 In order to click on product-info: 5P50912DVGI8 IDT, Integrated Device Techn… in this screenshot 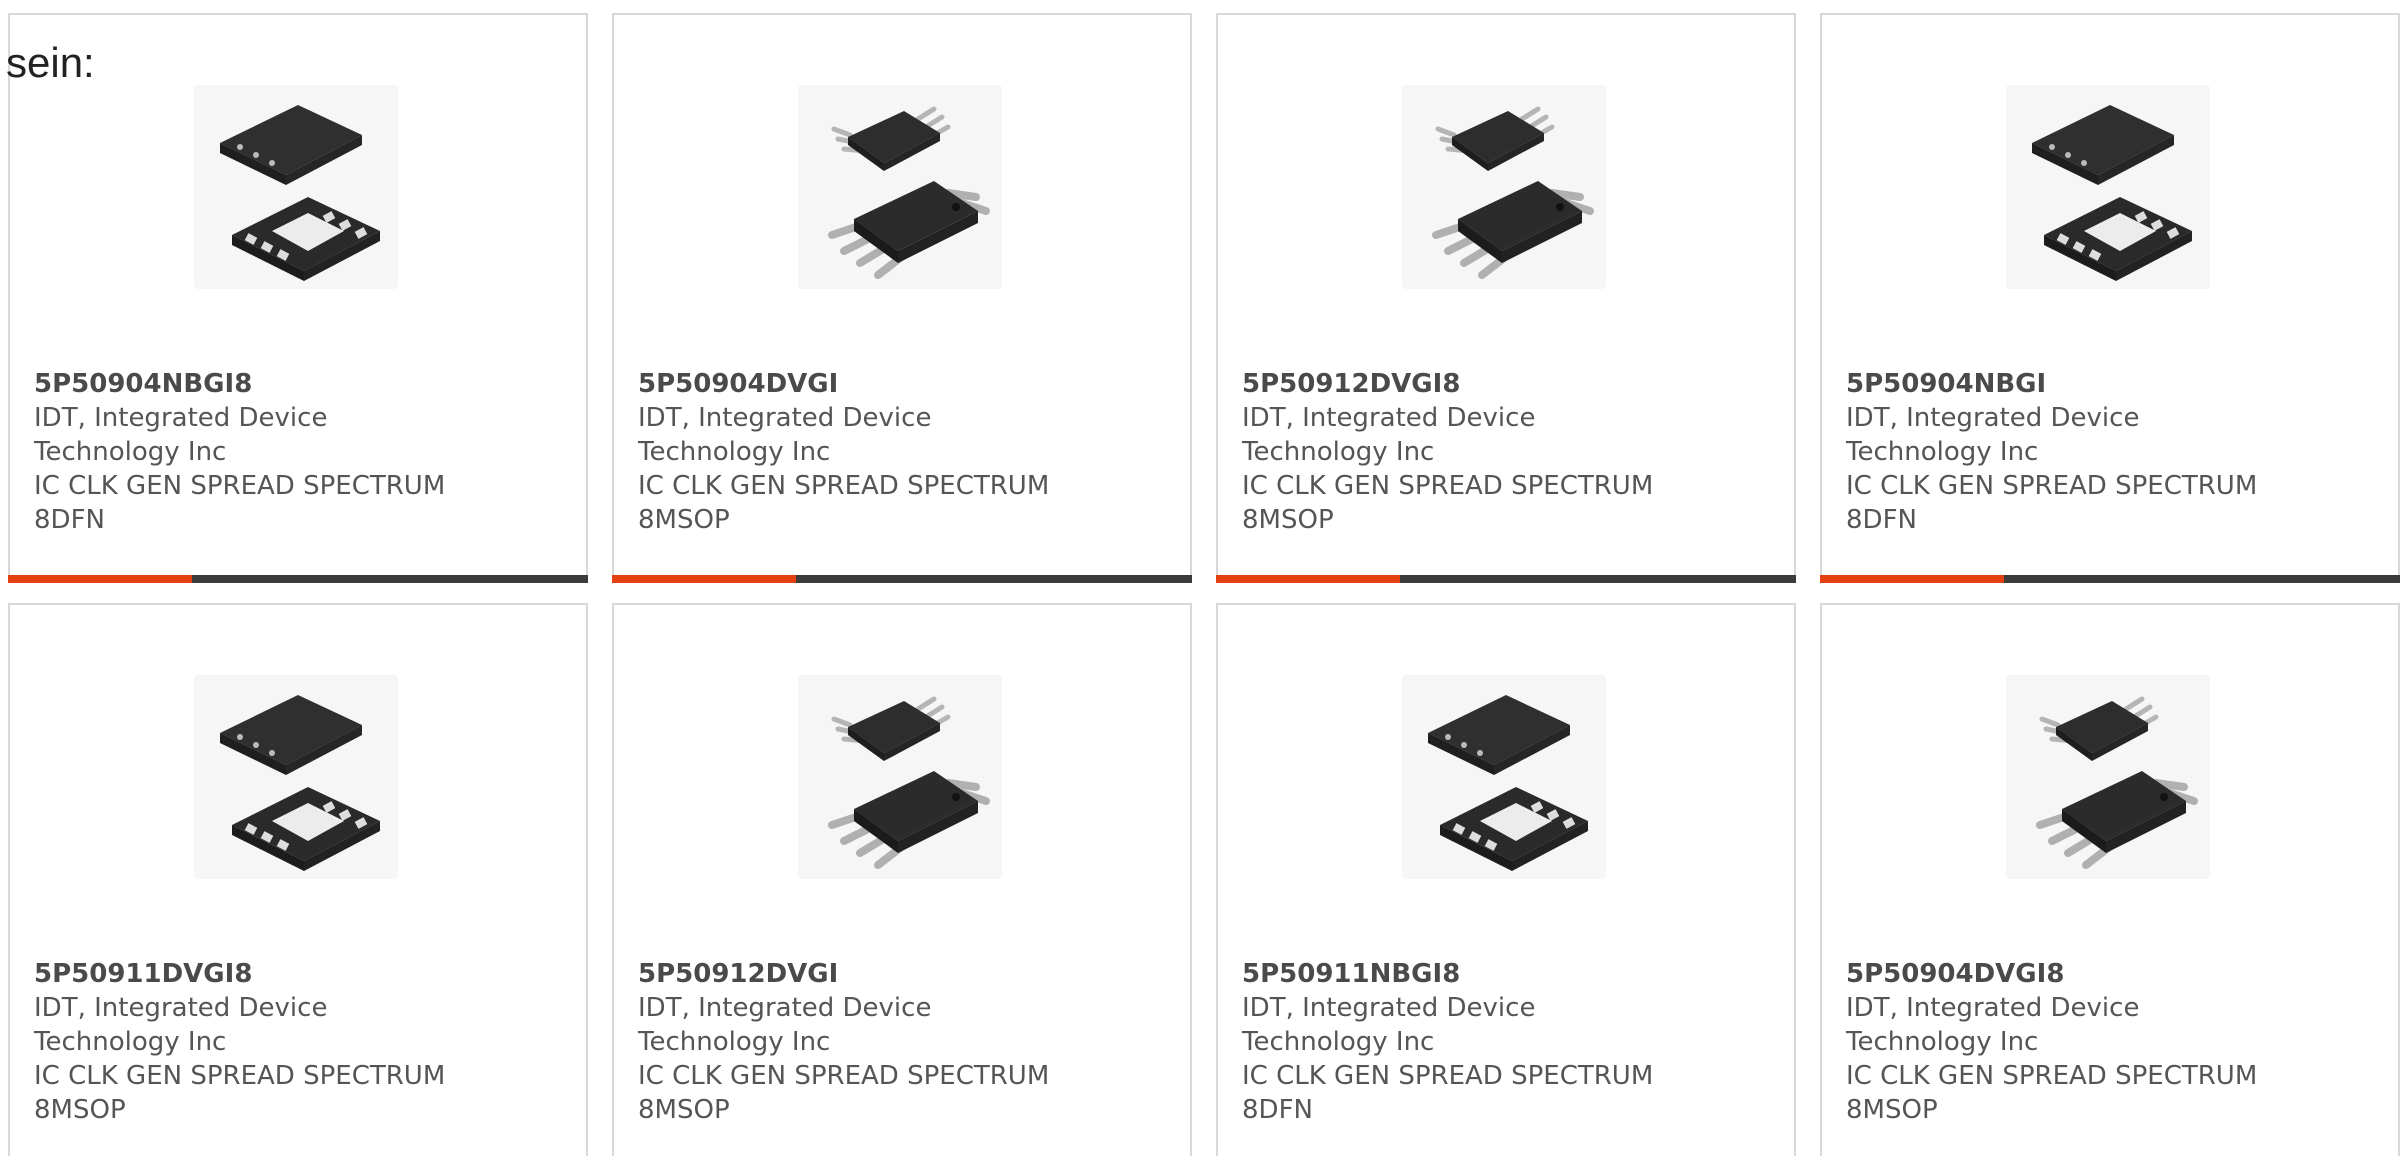, I will do `click(1462, 452)`.